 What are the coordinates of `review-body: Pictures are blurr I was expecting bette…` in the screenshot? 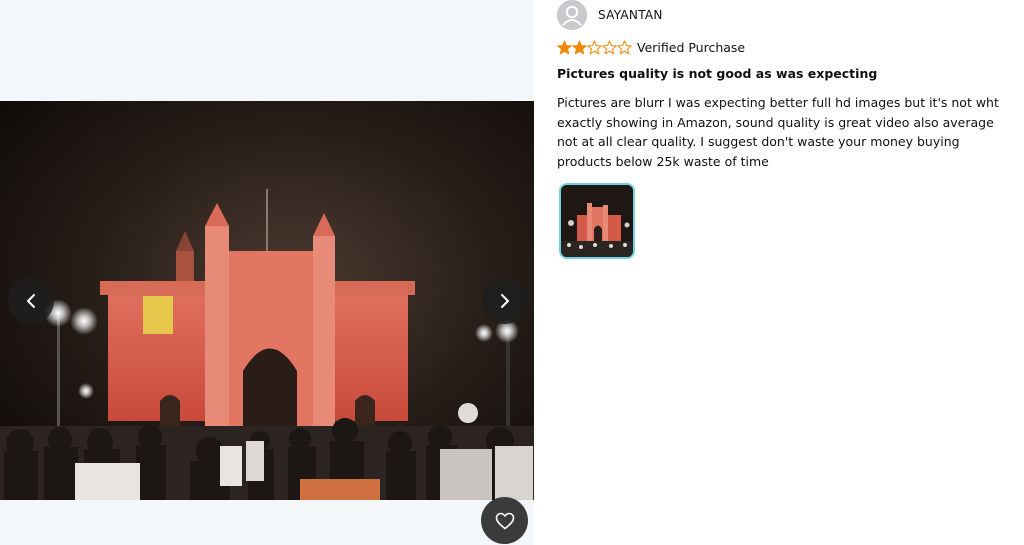 It's located at (778, 132).